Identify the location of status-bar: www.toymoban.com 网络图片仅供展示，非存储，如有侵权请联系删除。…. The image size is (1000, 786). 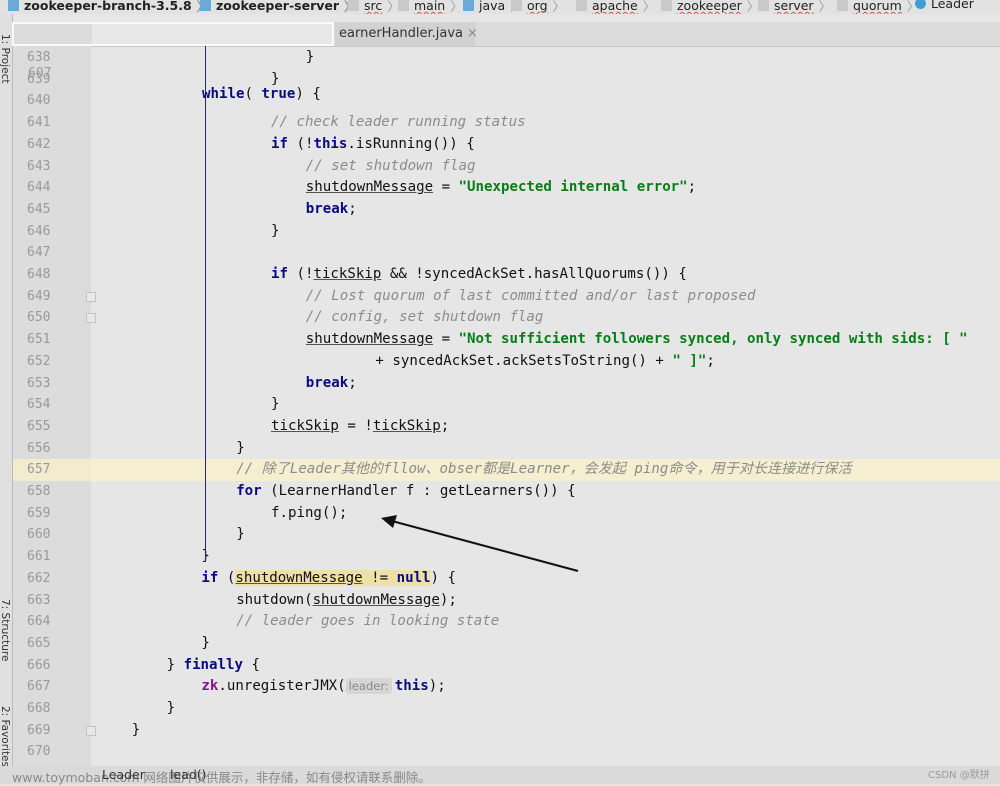
(500, 775).